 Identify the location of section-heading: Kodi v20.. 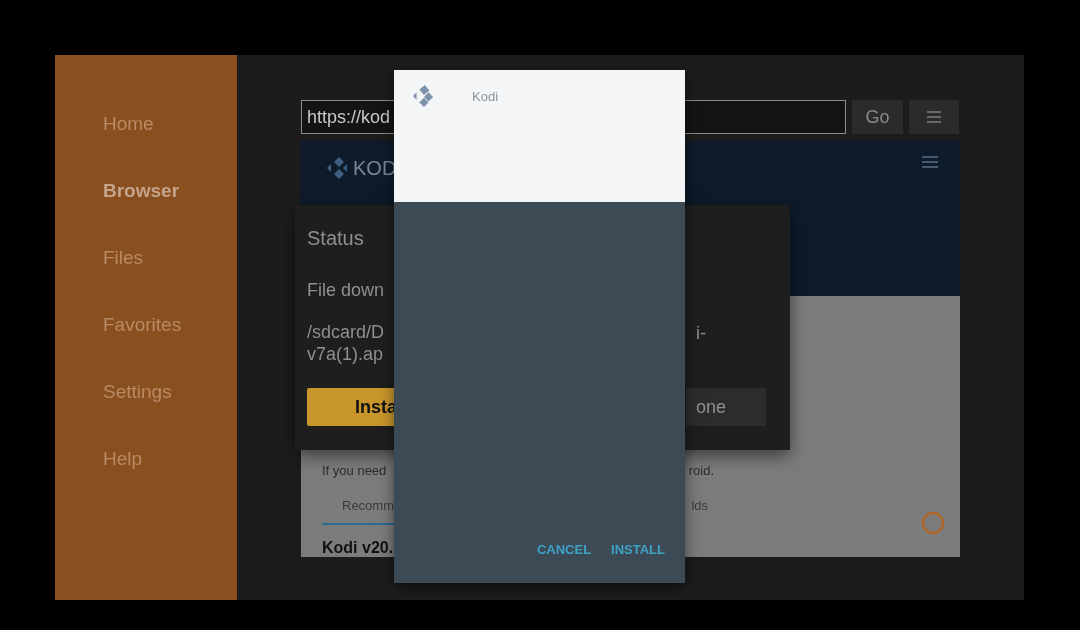
(358, 548).